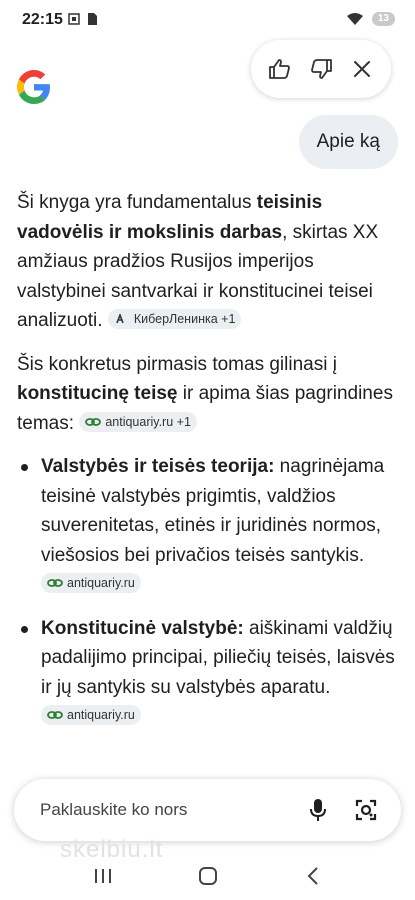 This screenshot has width=415, height=900. What do you see at coordinates (370, 19) in the screenshot?
I see `status-right: 13` at bounding box center [370, 19].